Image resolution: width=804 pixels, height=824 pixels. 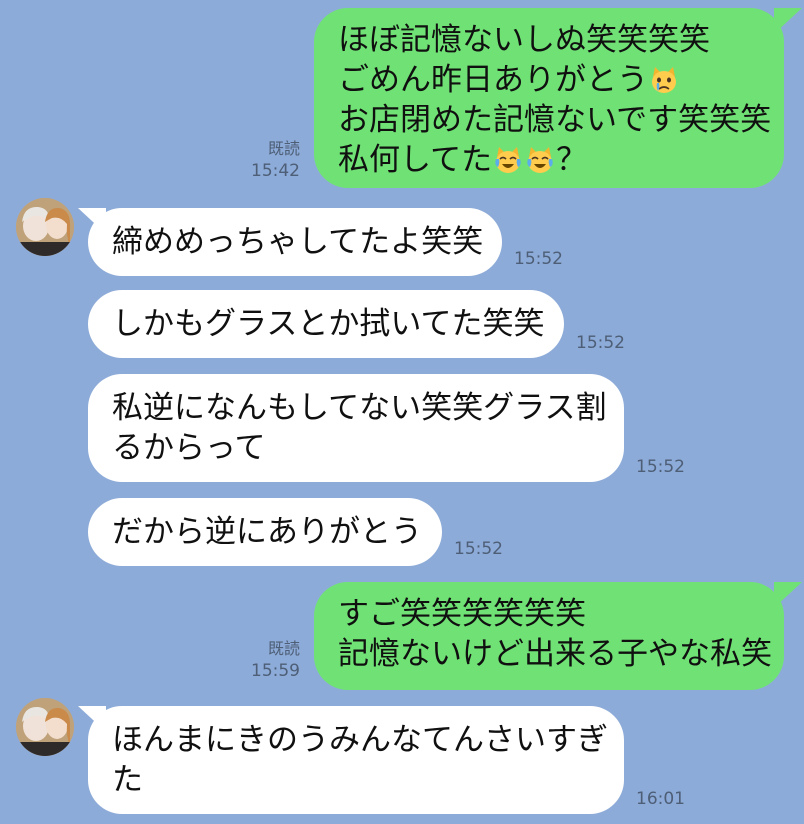 I want to click on chat-message-outgoing: 既読 15:59 すご笑笑笑笑笑笑 記憶ないけど出来る子やな私笑, so click(x=402, y=637).